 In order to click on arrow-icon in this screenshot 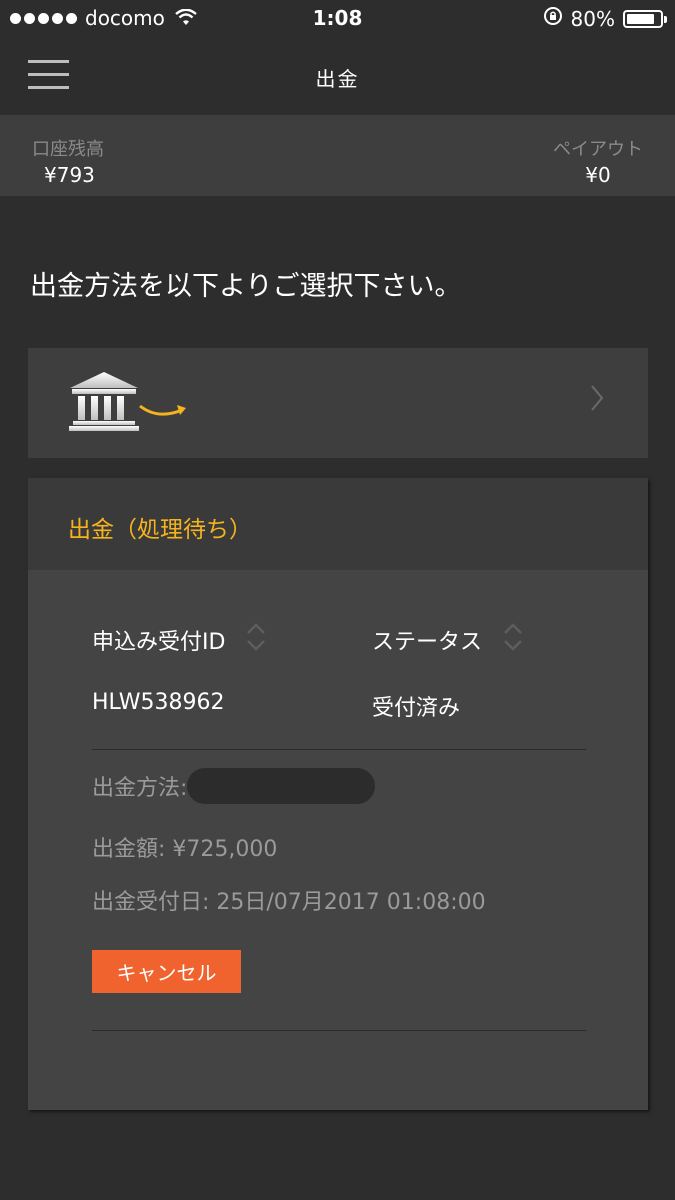, I will do `click(163, 413)`.